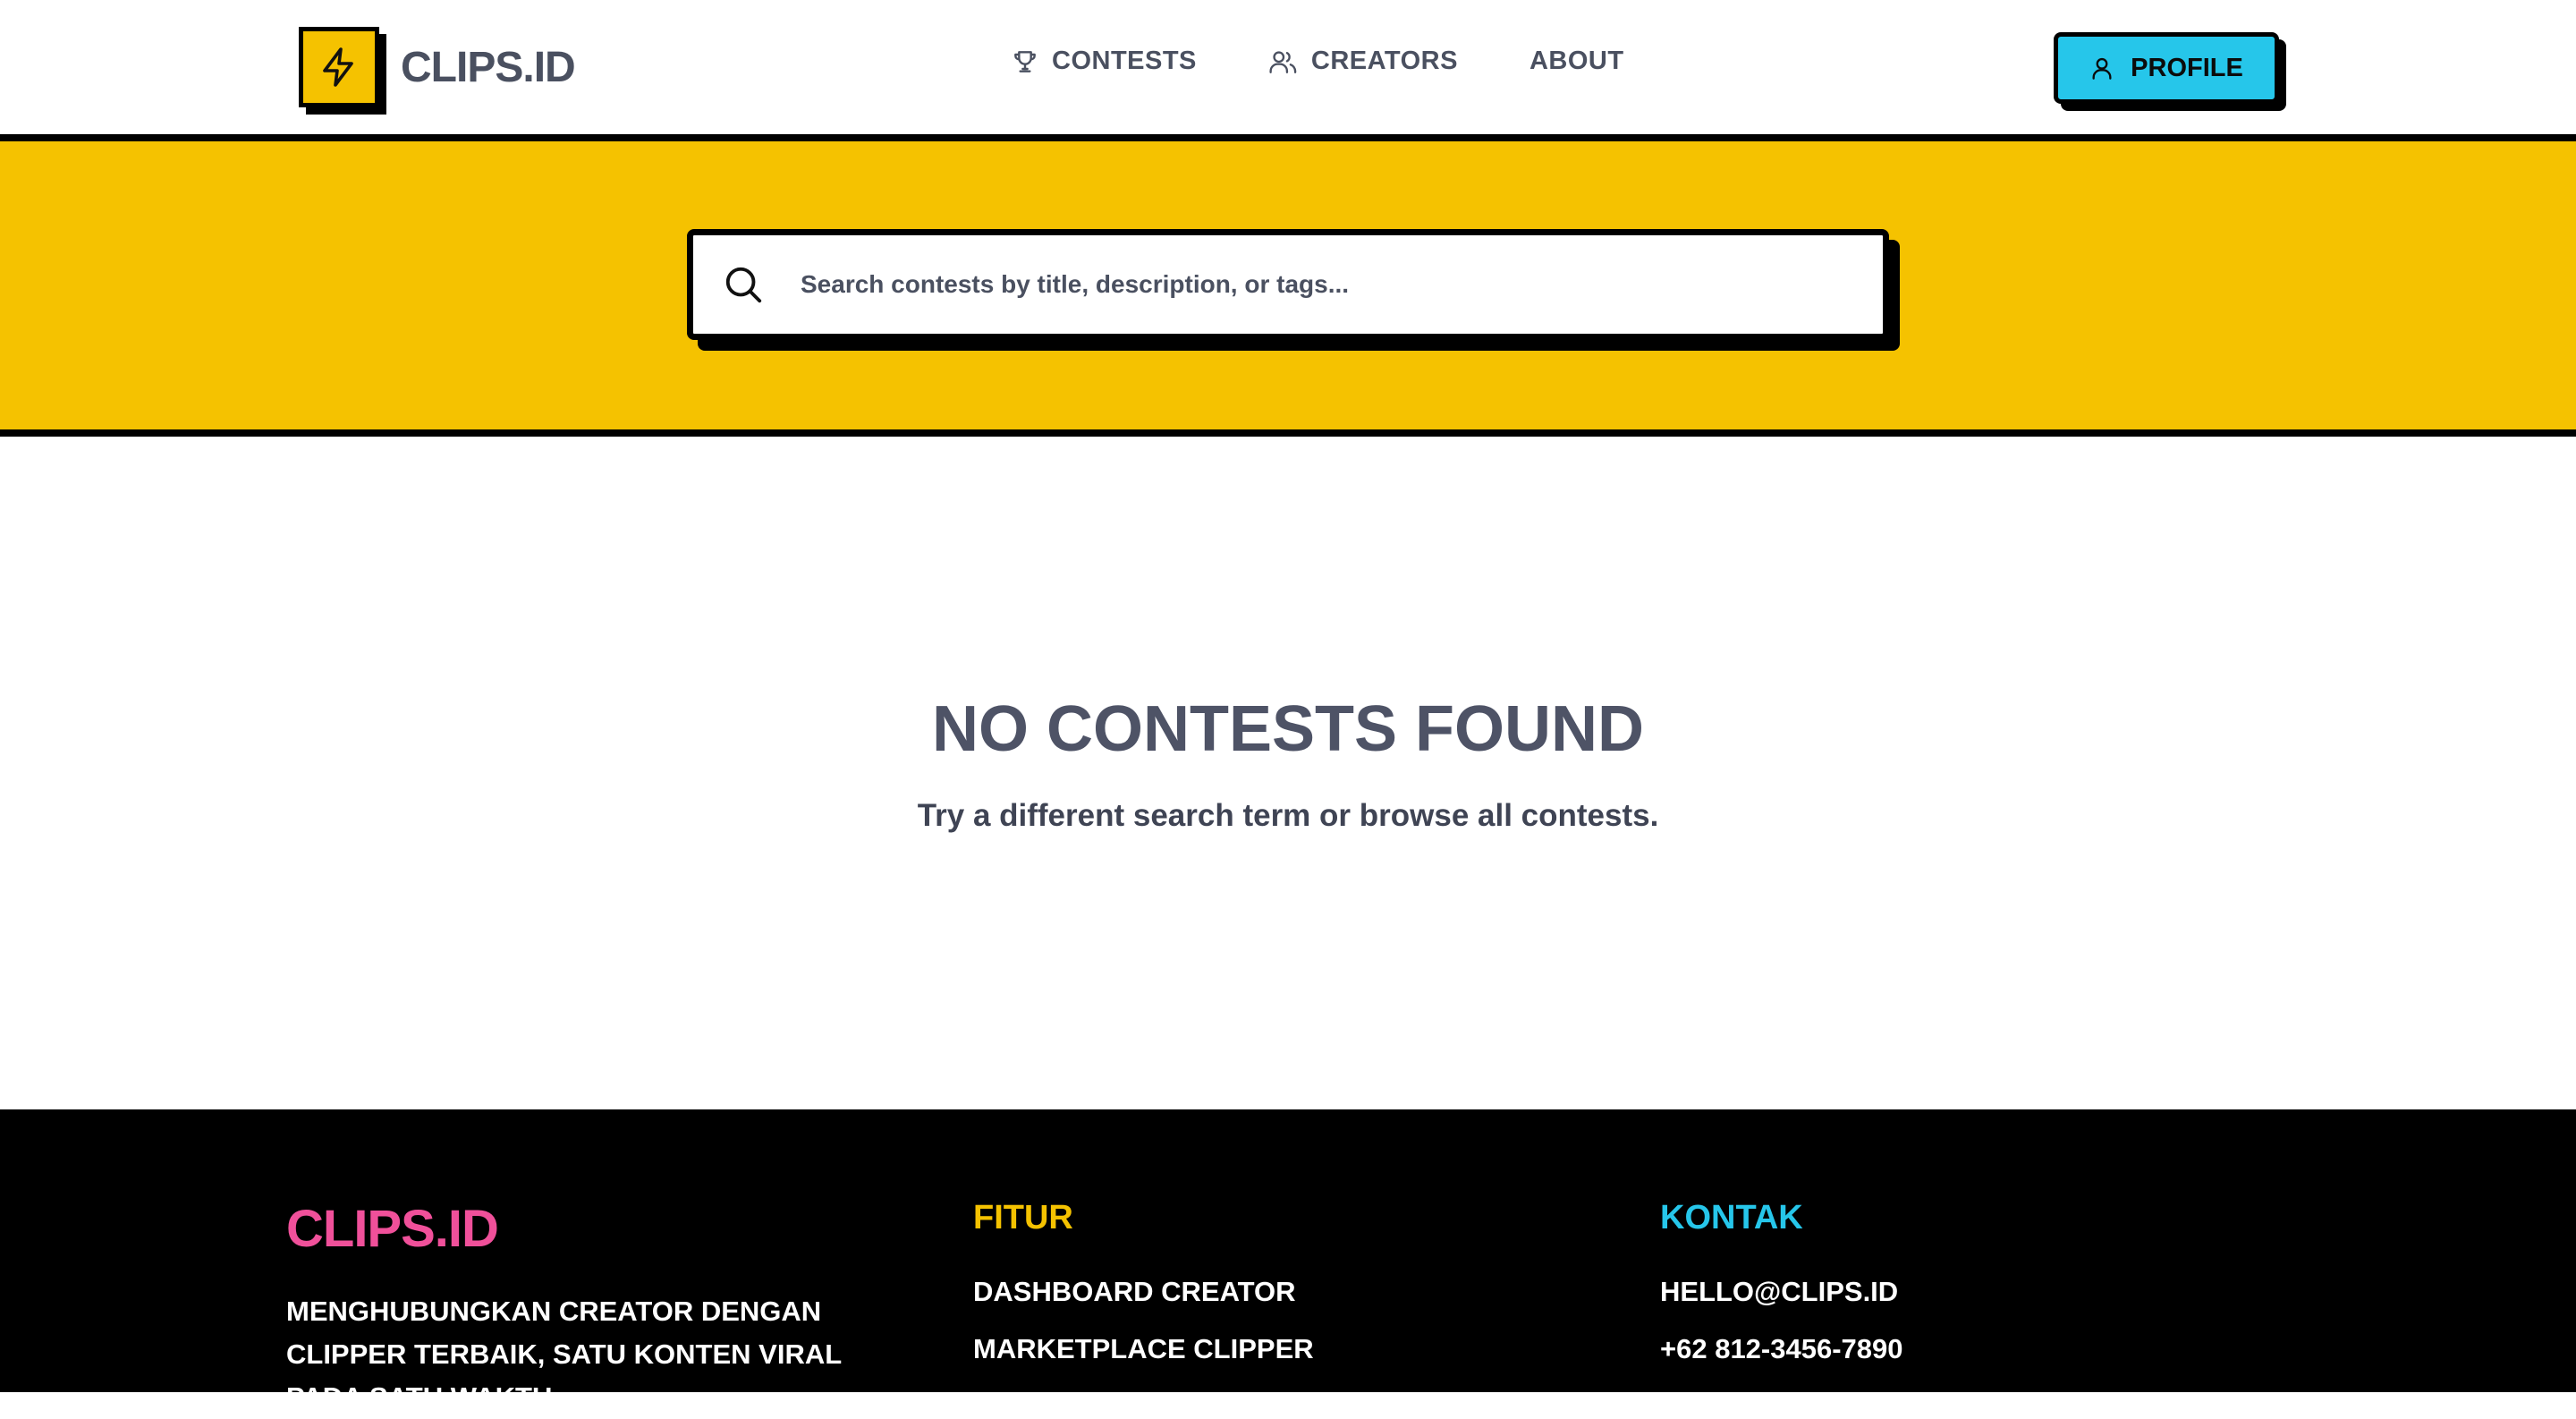 Image resolution: width=2576 pixels, height=1419 pixels. I want to click on footer-link-phone: +62 812-3456-7890, so click(1781, 1349).